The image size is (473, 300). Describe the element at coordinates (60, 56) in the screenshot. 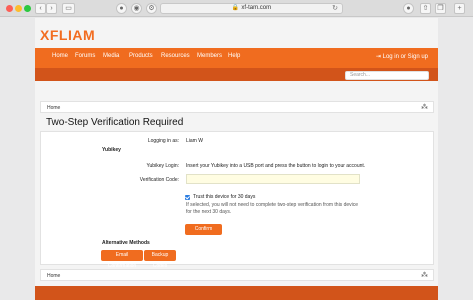

I see `nav-home: Home` at that location.